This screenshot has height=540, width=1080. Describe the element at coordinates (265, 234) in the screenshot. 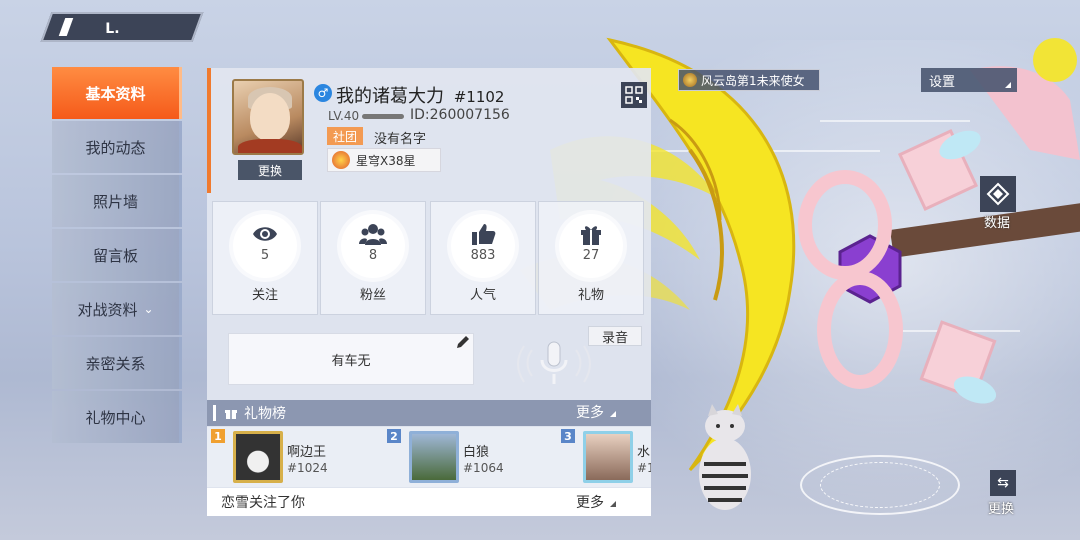

I see `eye-icon` at that location.